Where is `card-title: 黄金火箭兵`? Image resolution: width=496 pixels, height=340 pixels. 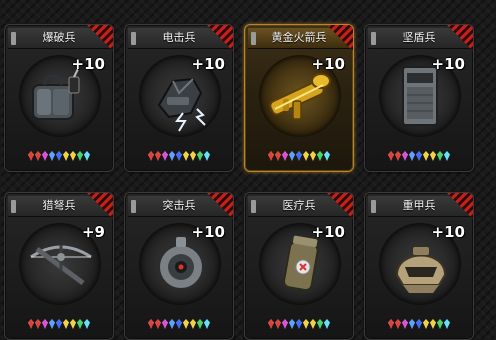
card-title: 黄金火箭兵 is located at coordinates (299, 37).